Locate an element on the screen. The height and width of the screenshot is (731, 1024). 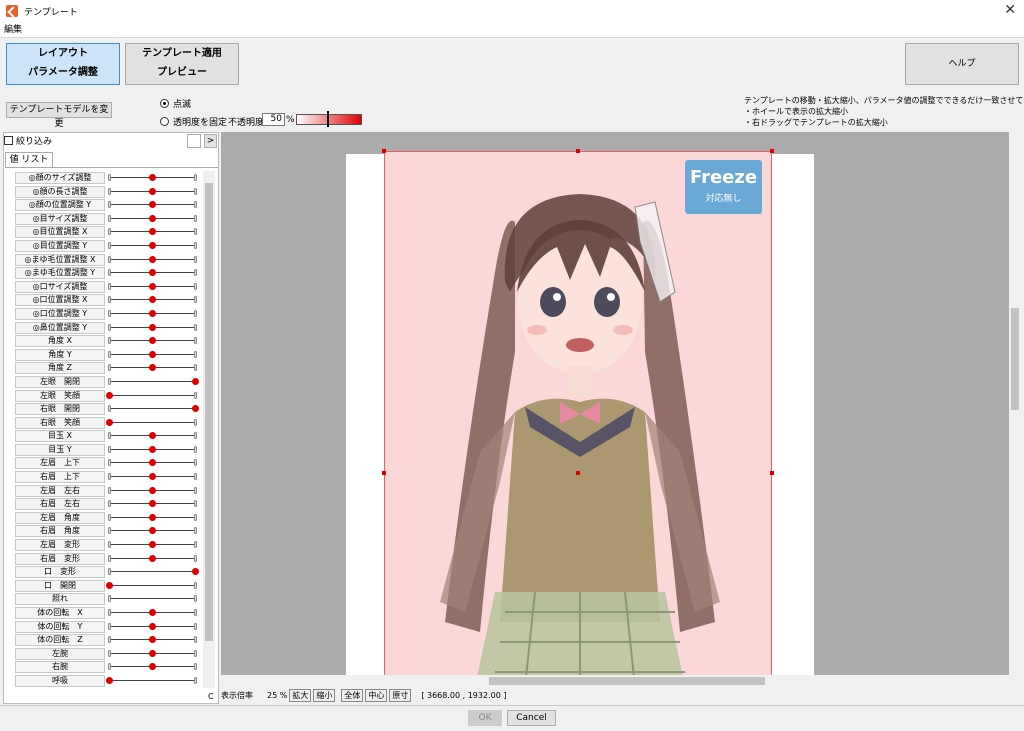
param-row: 左腕 is located at coordinates (104, 654).